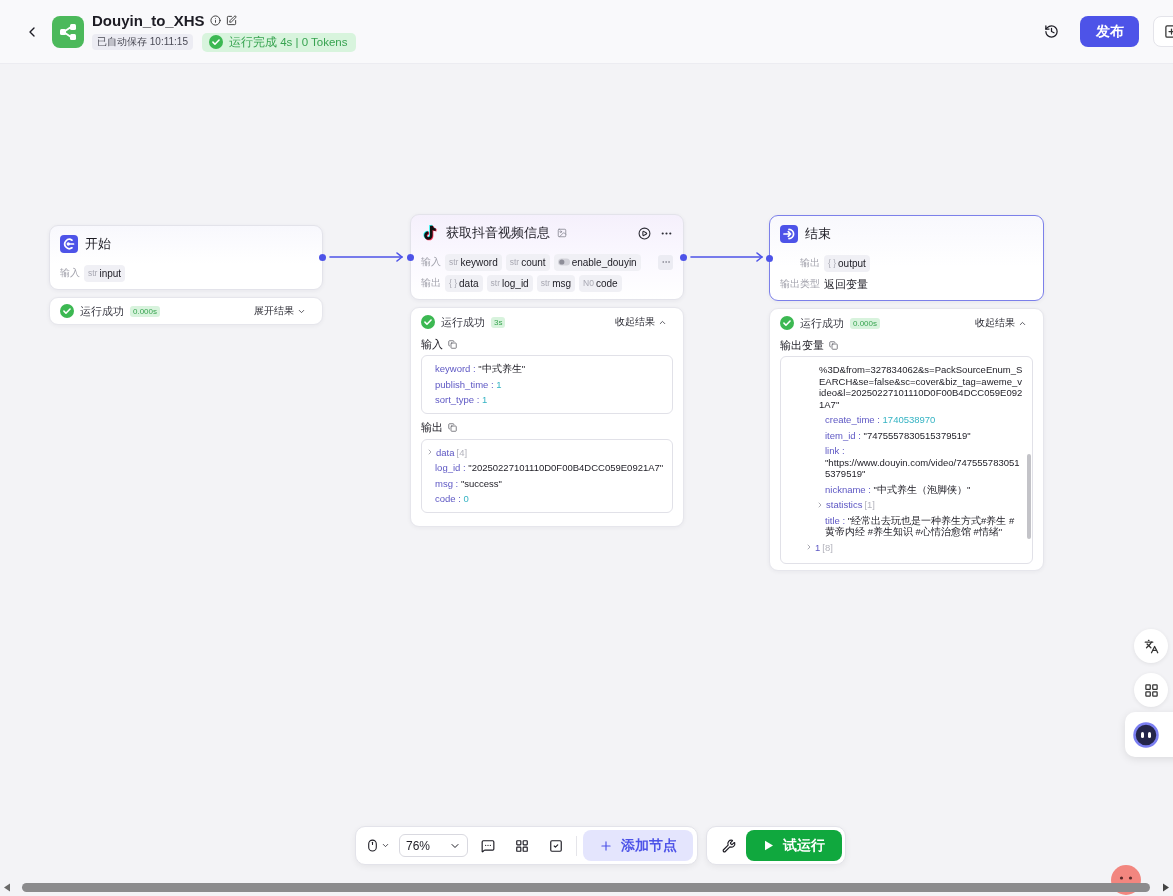  Describe the element at coordinates (920, 387) in the screenshot. I see `json-value: %3D&from=327834062&s=PackSourceEnum_SEARCH&se=false&sc=cover&biz_tag=aweme_video&l=20250227101110D0F00B4DCC059E0921A7"` at that location.